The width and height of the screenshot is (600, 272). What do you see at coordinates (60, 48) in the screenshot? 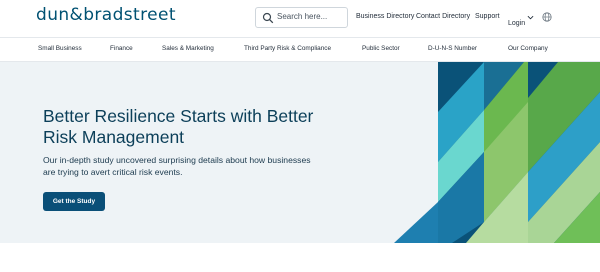
I see `nav-small-business: Small Business` at bounding box center [60, 48].